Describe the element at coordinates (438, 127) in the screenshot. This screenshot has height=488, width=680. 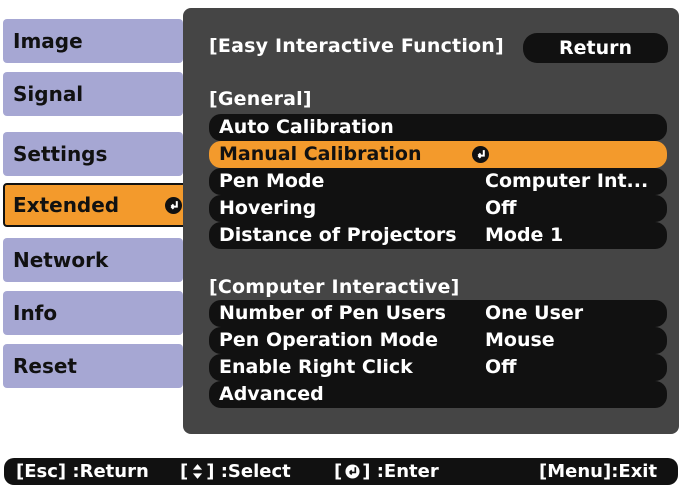
I see `menu-row-auto-calibration: Auto Calibration` at that location.